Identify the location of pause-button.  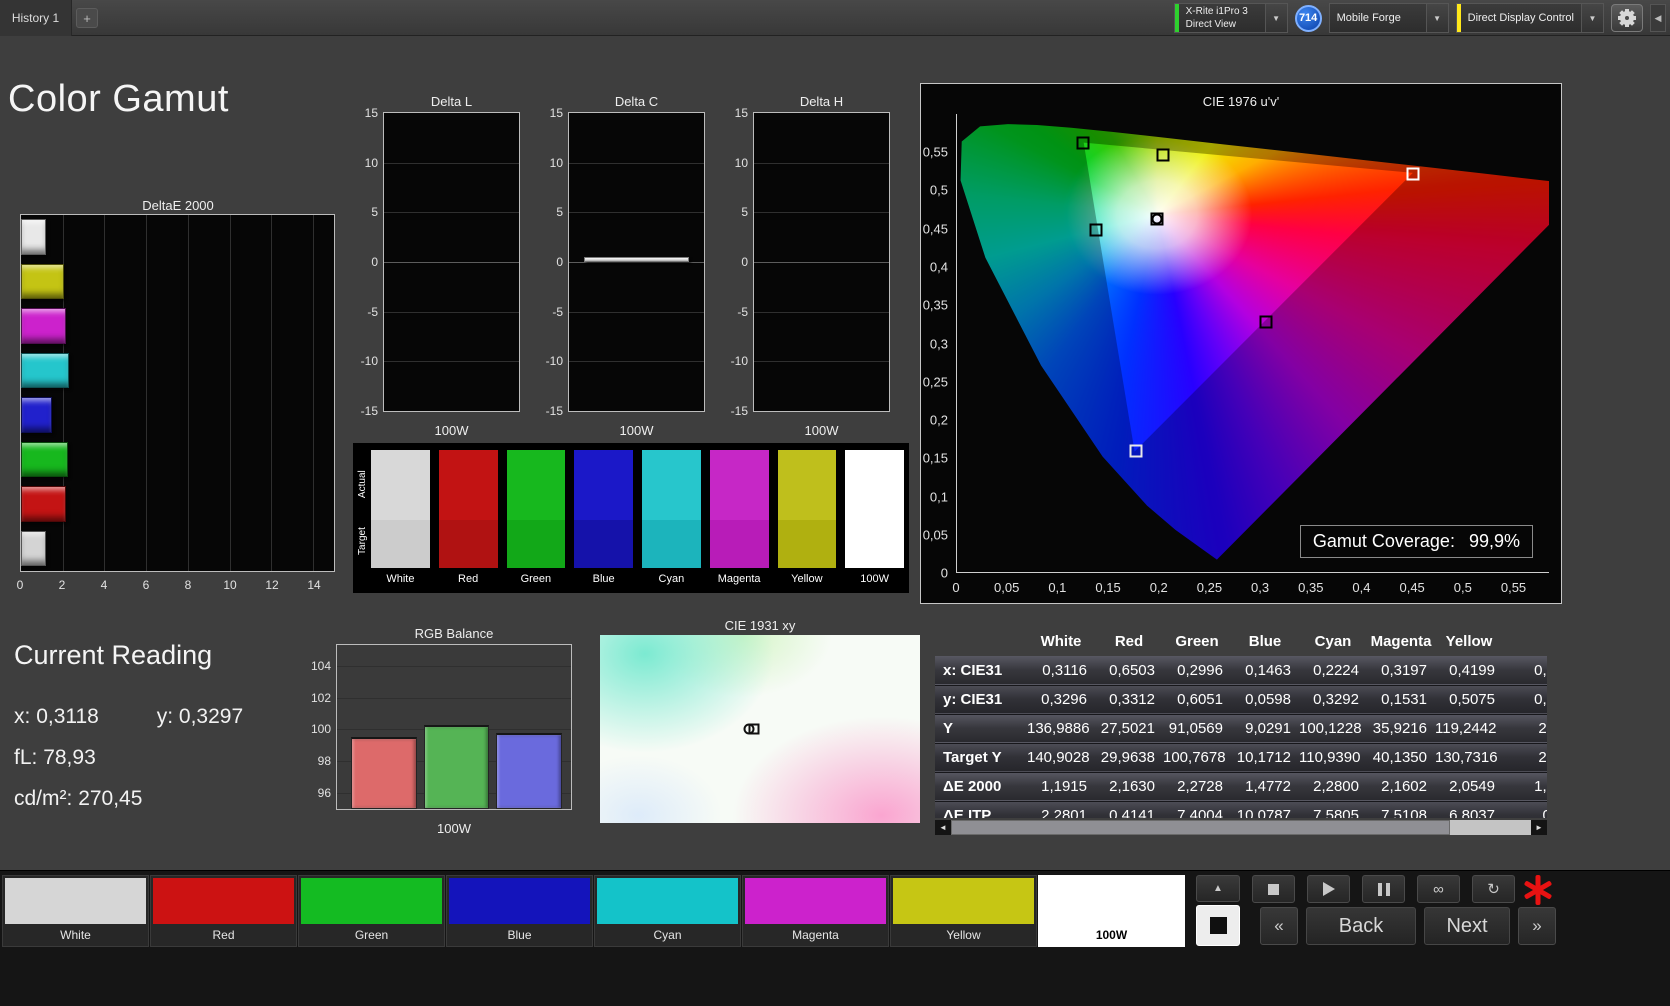
(1383, 889).